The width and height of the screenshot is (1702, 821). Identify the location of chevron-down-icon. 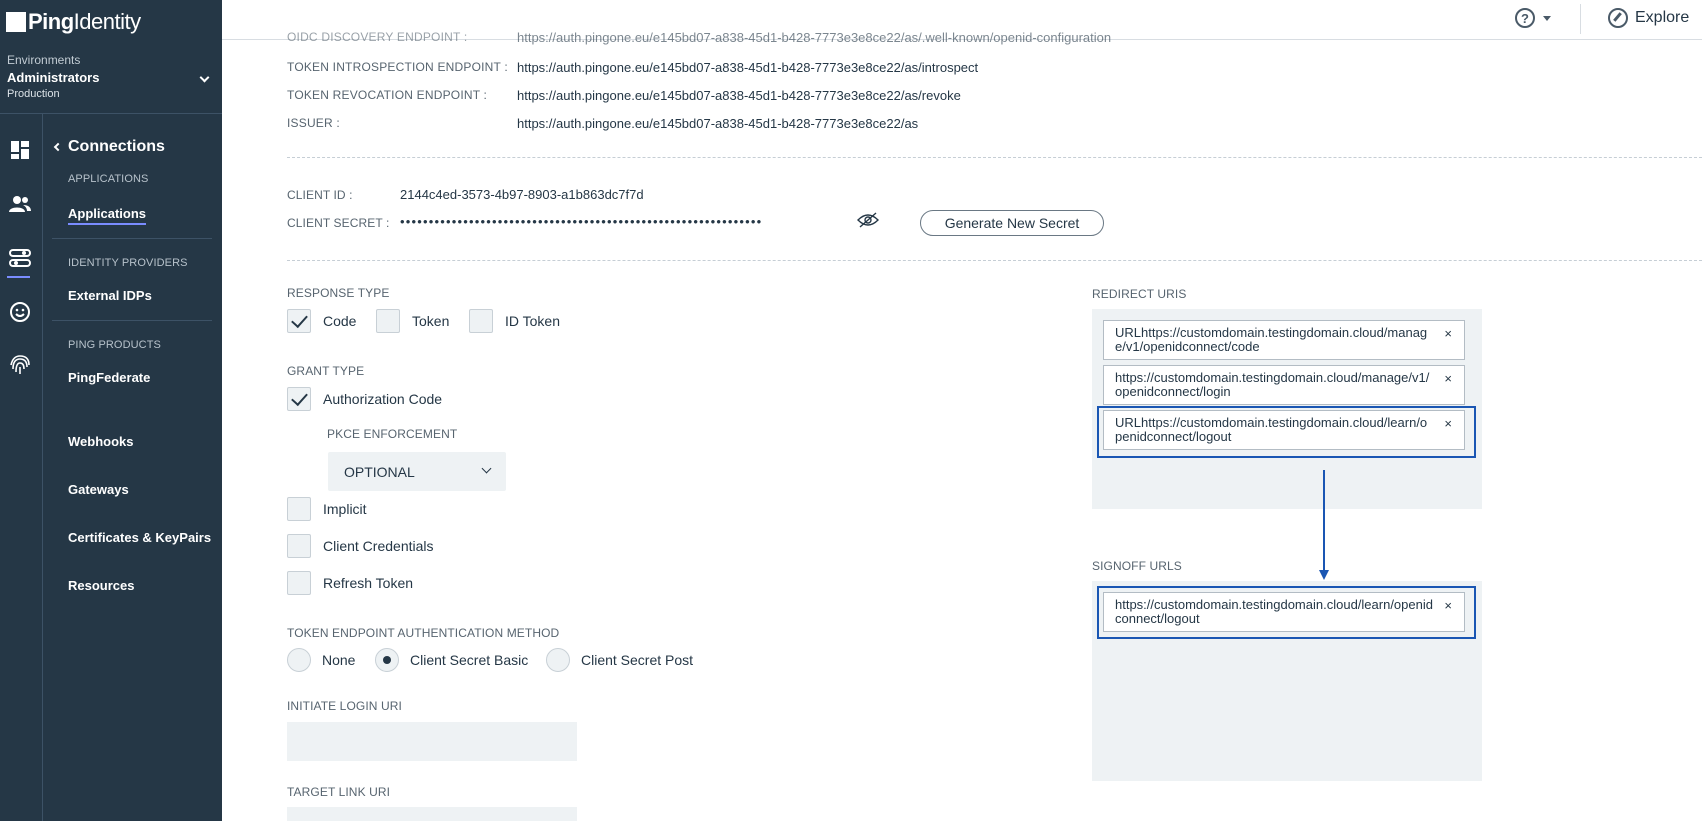
(486, 468).